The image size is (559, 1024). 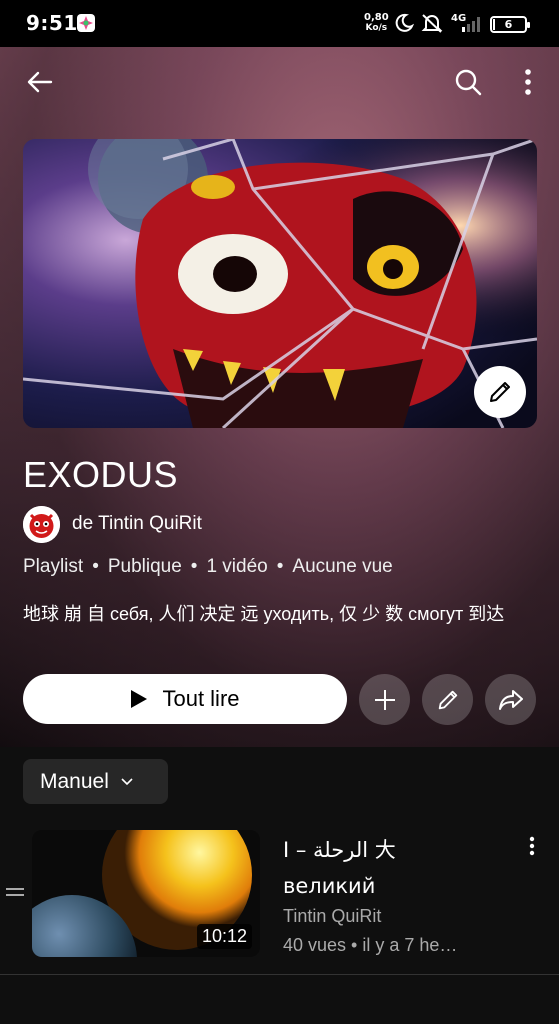 I want to click on drag-handle-icon, so click(x=15, y=894).